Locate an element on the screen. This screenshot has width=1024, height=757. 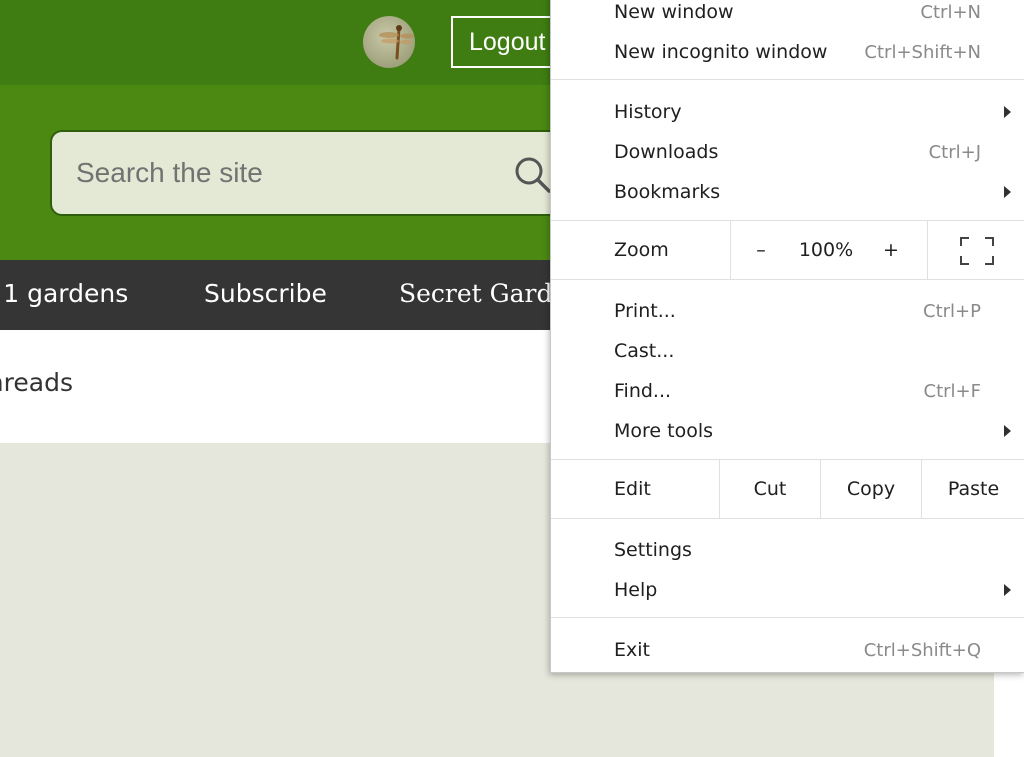
zoom-level: 100% is located at coordinates (826, 250).